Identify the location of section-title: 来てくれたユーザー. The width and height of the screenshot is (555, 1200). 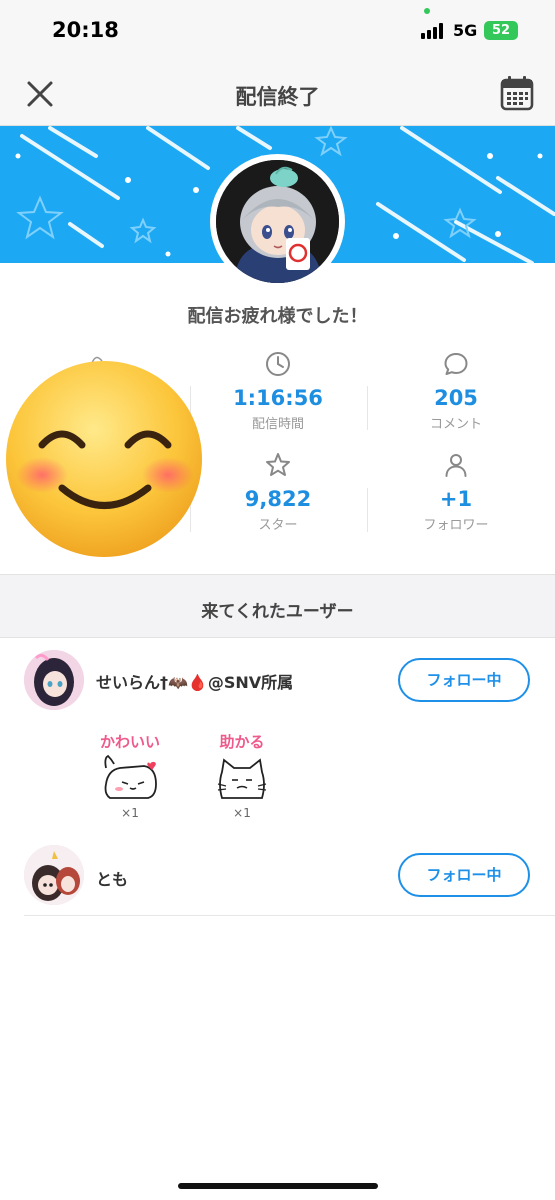
(277, 612).